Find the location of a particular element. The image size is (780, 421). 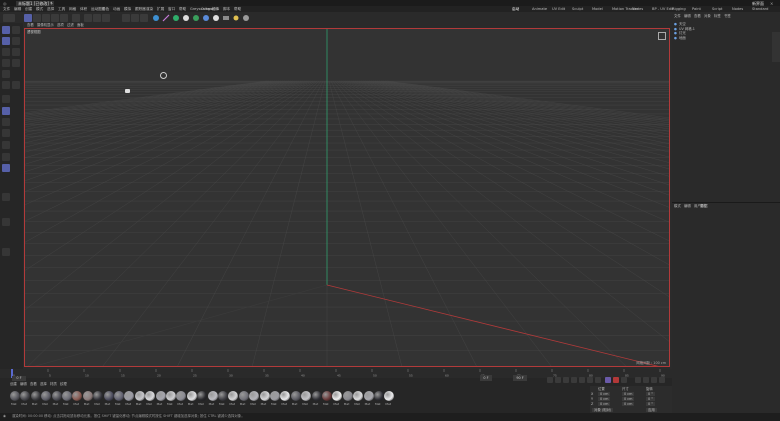

undo-button is located at coordinates (9, 17).